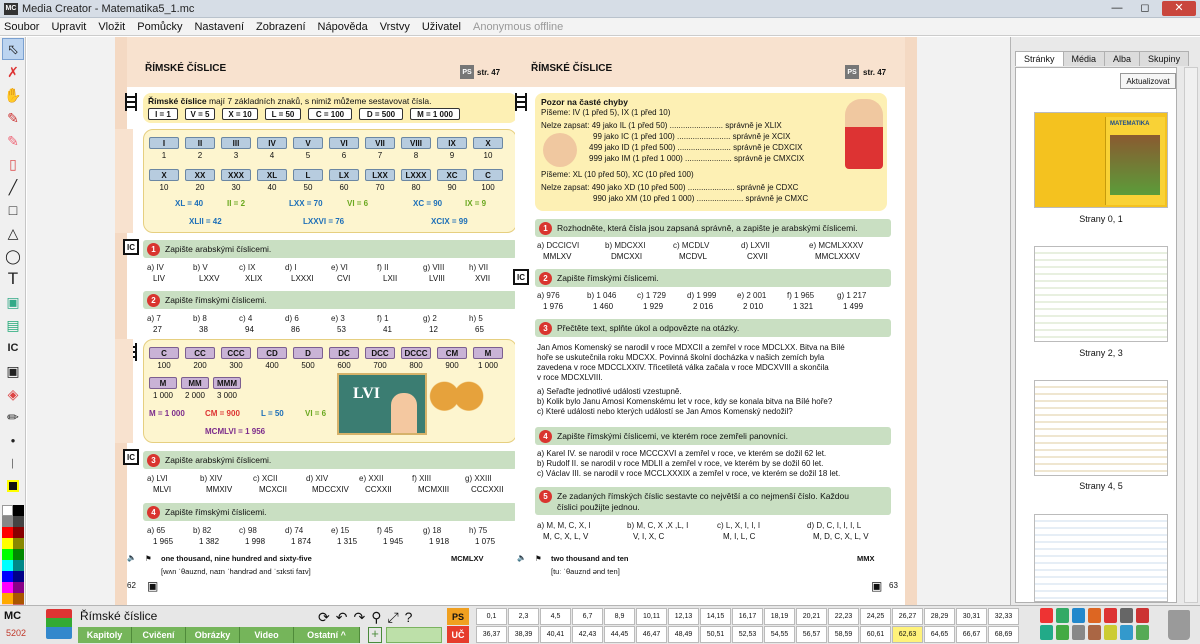 This screenshot has height=644, width=1200. What do you see at coordinates (715, 634) in the screenshot?
I see `page-cell: 50,51` at bounding box center [715, 634].